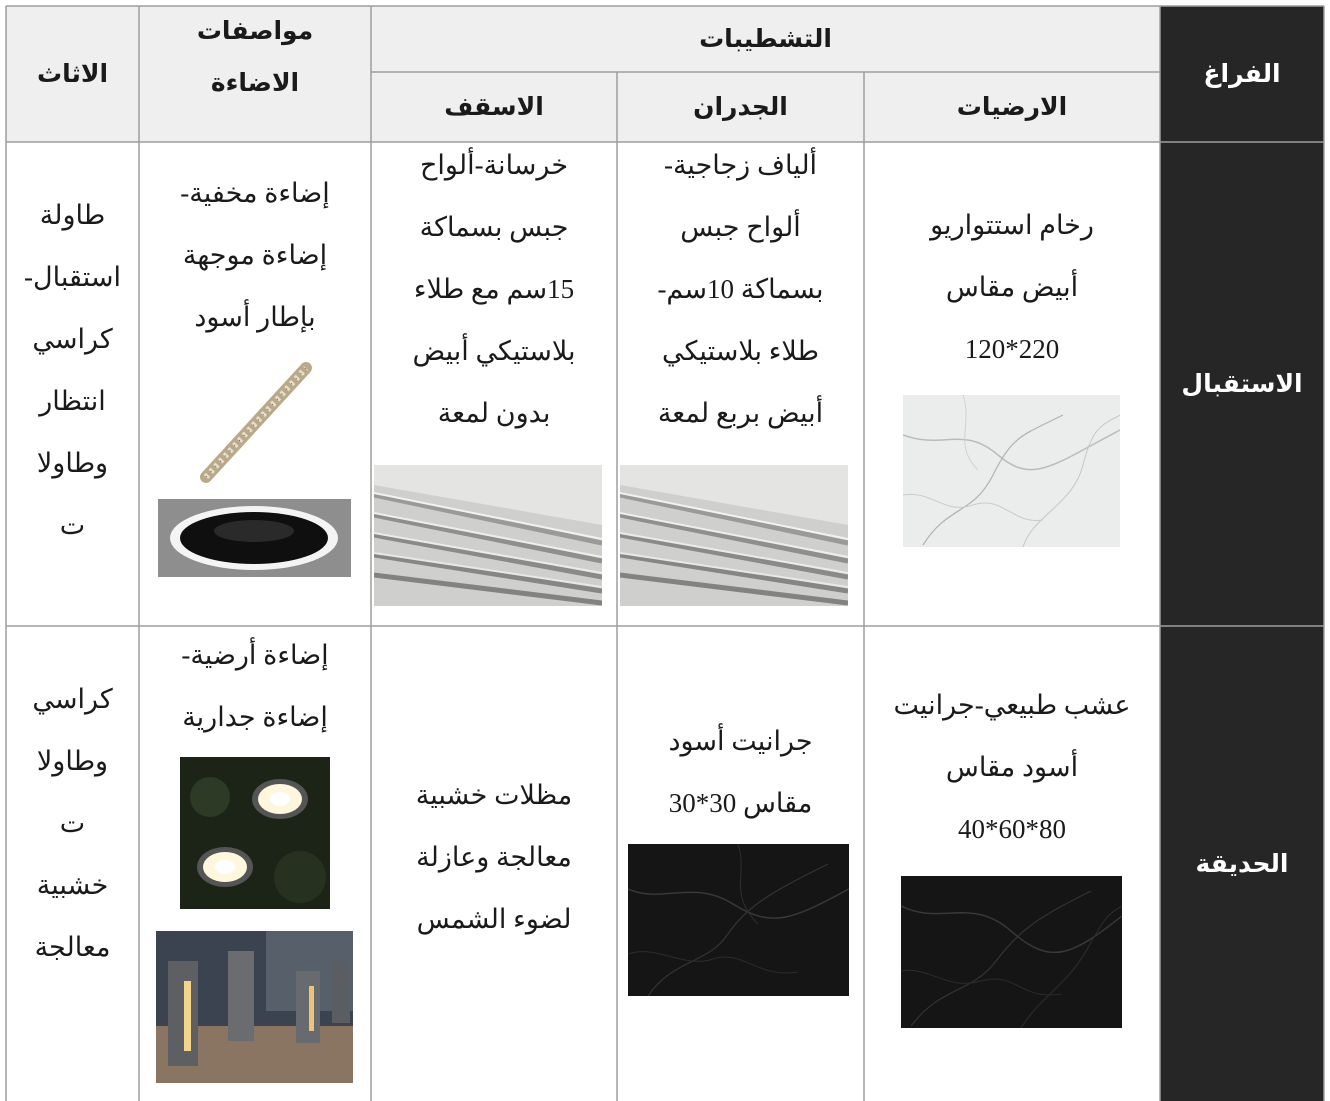 The height and width of the screenshot is (1101, 1330). I want to click on garden-floors-text: عشب طبيعي-جرانيت أسود مقاس 80*60*40, so click(1012, 769).